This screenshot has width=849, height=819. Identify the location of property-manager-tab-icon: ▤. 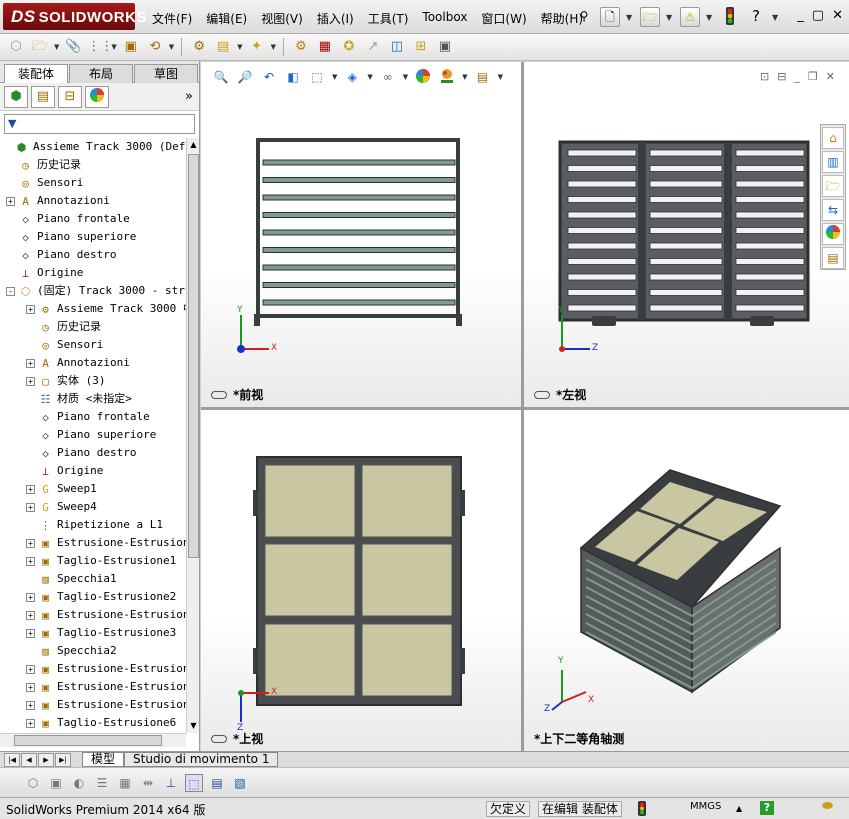
(43, 96).